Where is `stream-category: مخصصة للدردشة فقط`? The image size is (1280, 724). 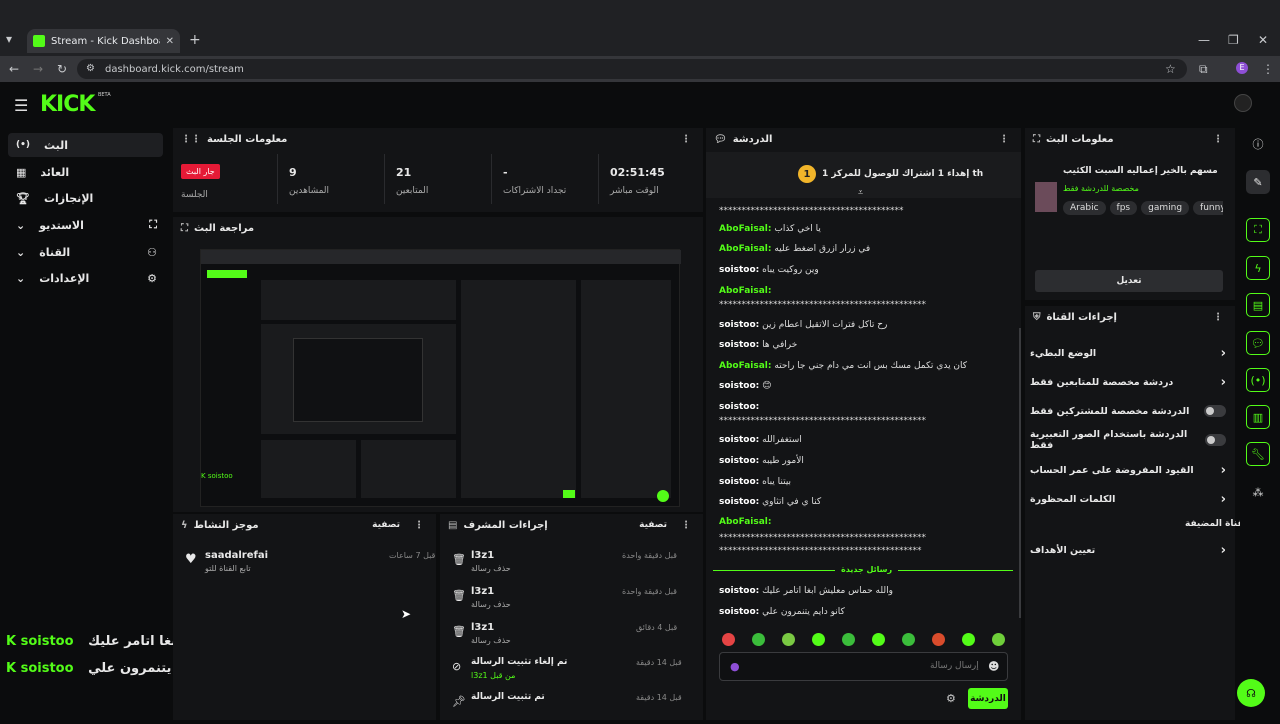 stream-category: مخصصة للدردشة فقط is located at coordinates (1101, 188).